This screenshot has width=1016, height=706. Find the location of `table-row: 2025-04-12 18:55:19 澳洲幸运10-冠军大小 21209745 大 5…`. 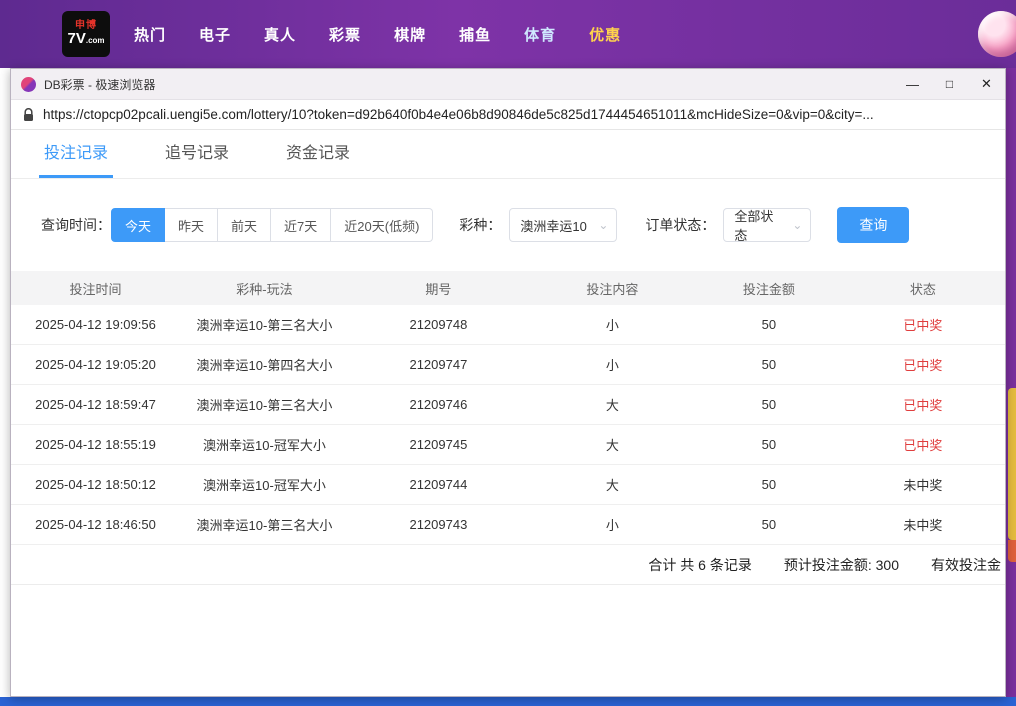

table-row: 2025-04-12 18:55:19 澳洲幸运10-冠军大小 21209745 大 5… is located at coordinates (508, 445).